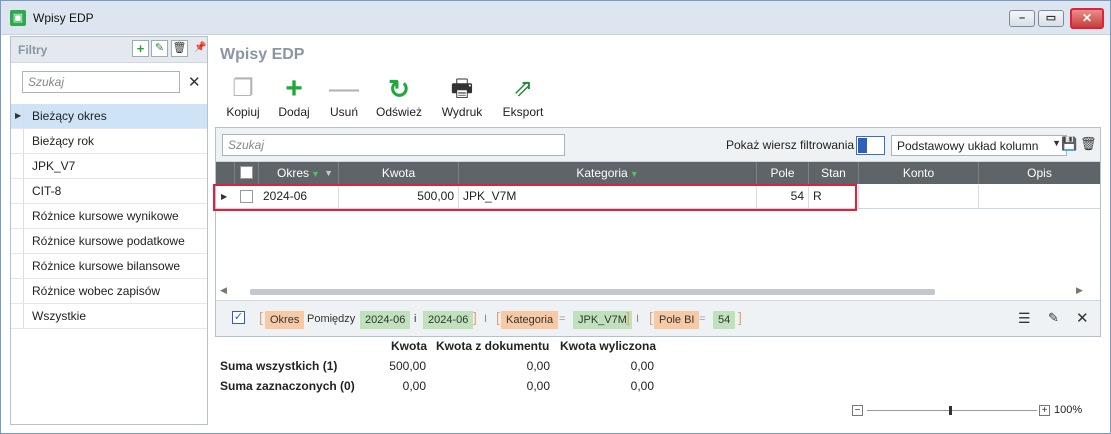 This screenshot has width=1111, height=434. Describe the element at coordinates (331, 319) in the screenshot. I see `filter-operator-between: Pomiędzy` at that location.